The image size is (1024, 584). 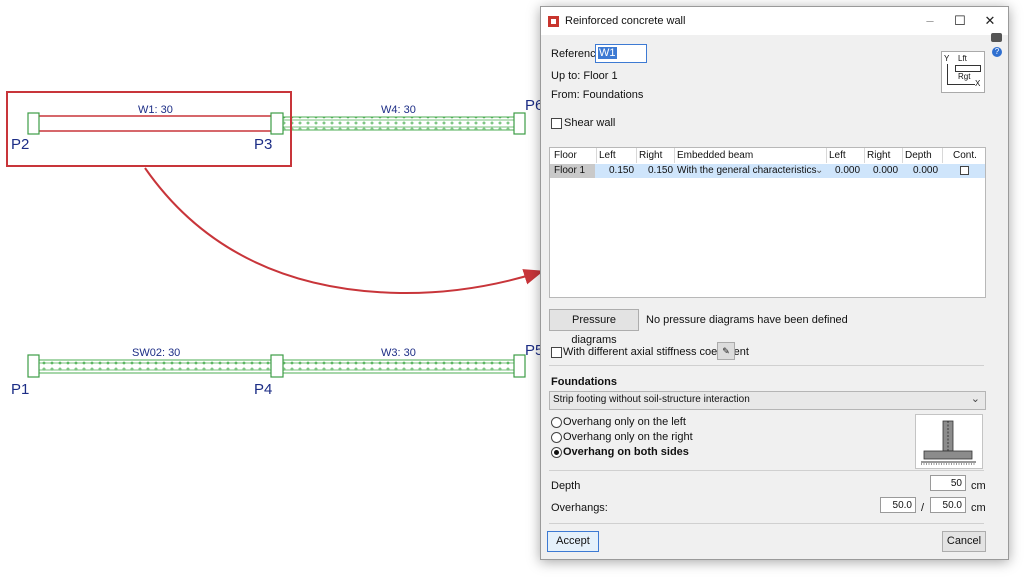 What do you see at coordinates (398, 353) in the screenshot?
I see `wall-label-w3: W3: 30` at bounding box center [398, 353].